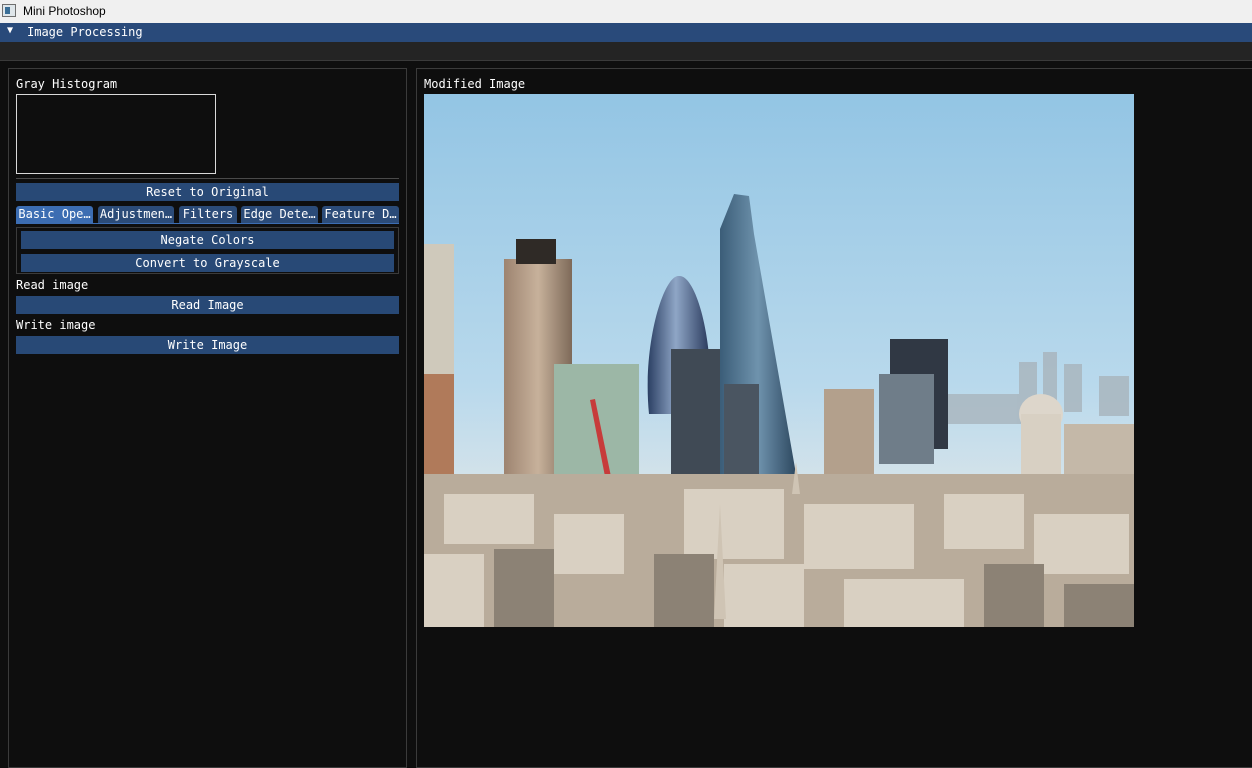  What do you see at coordinates (64, 11) in the screenshot?
I see `window-title: Mini Photoshop` at bounding box center [64, 11].